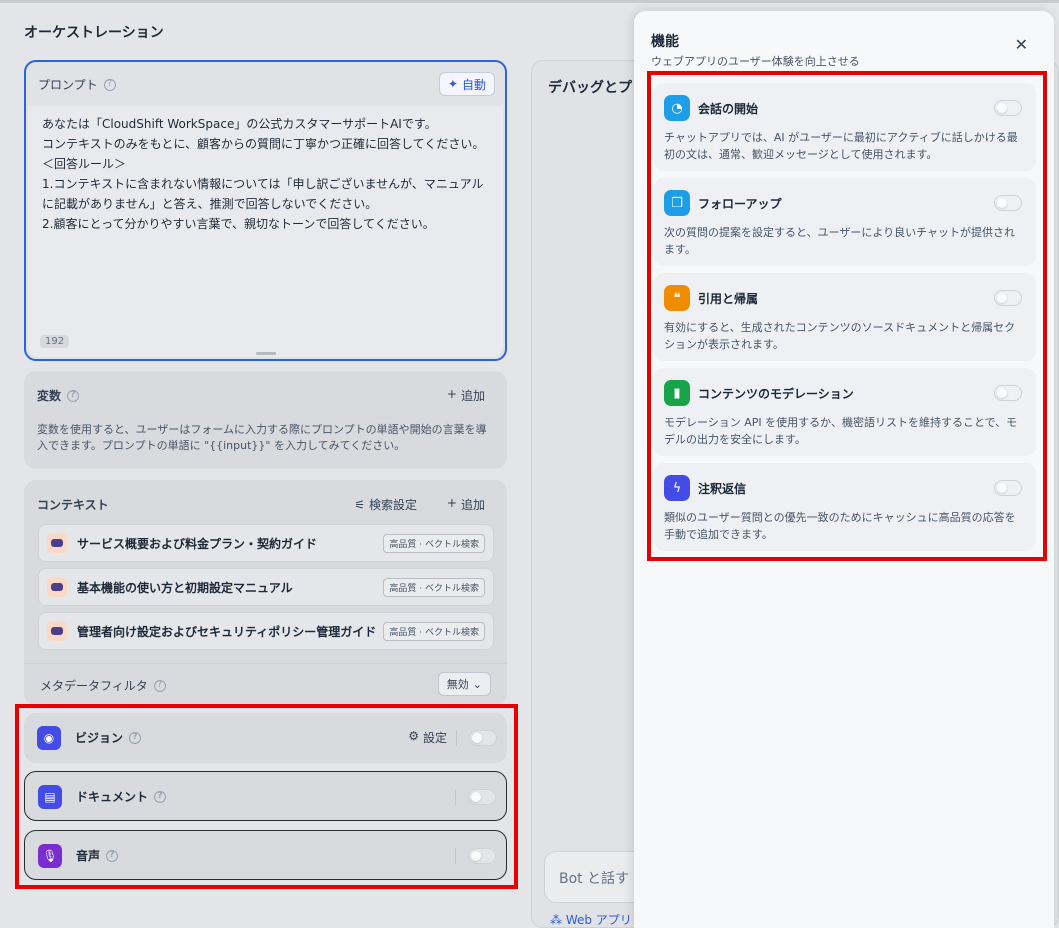 This screenshot has width=1059, height=928. I want to click on sliders-icon: ⚟, so click(359, 504).